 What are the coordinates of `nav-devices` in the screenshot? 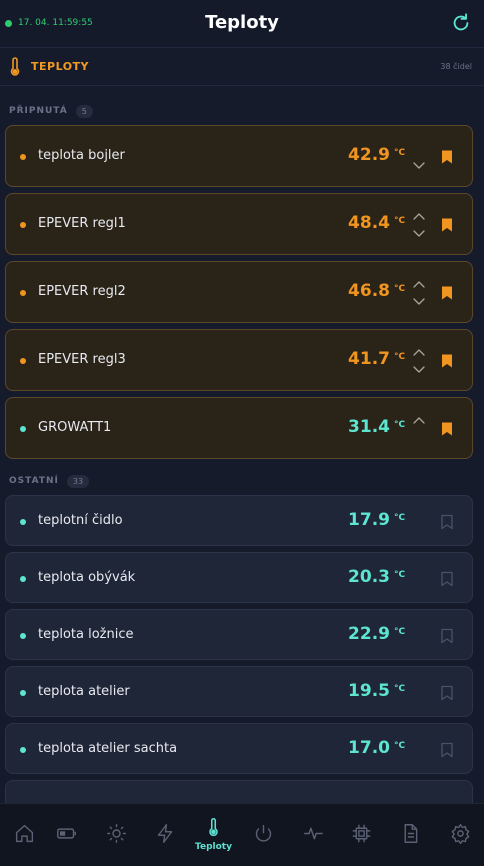 It's located at (361, 835).